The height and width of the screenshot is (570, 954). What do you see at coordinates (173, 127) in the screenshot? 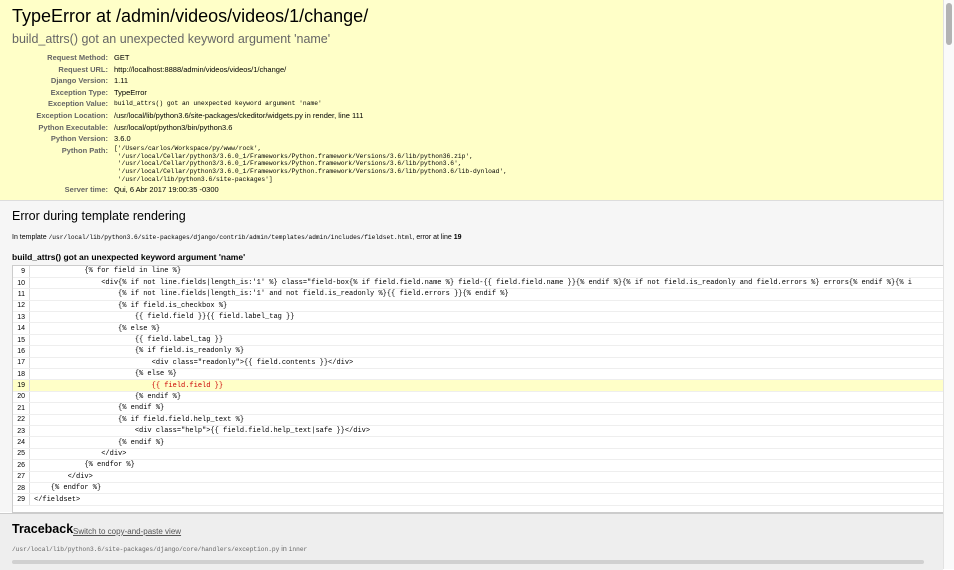
I see `meta-value: /usr/local/opt/python3/bin/python3.6` at bounding box center [173, 127].